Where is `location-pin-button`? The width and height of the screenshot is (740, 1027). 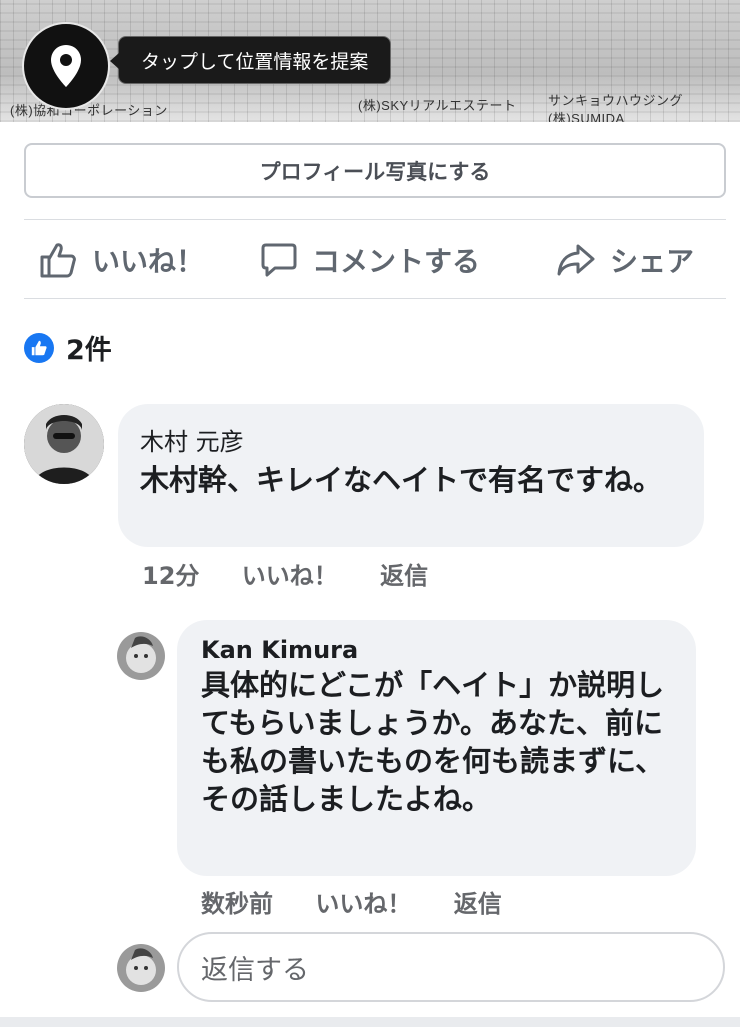 location-pin-button is located at coordinates (66, 66).